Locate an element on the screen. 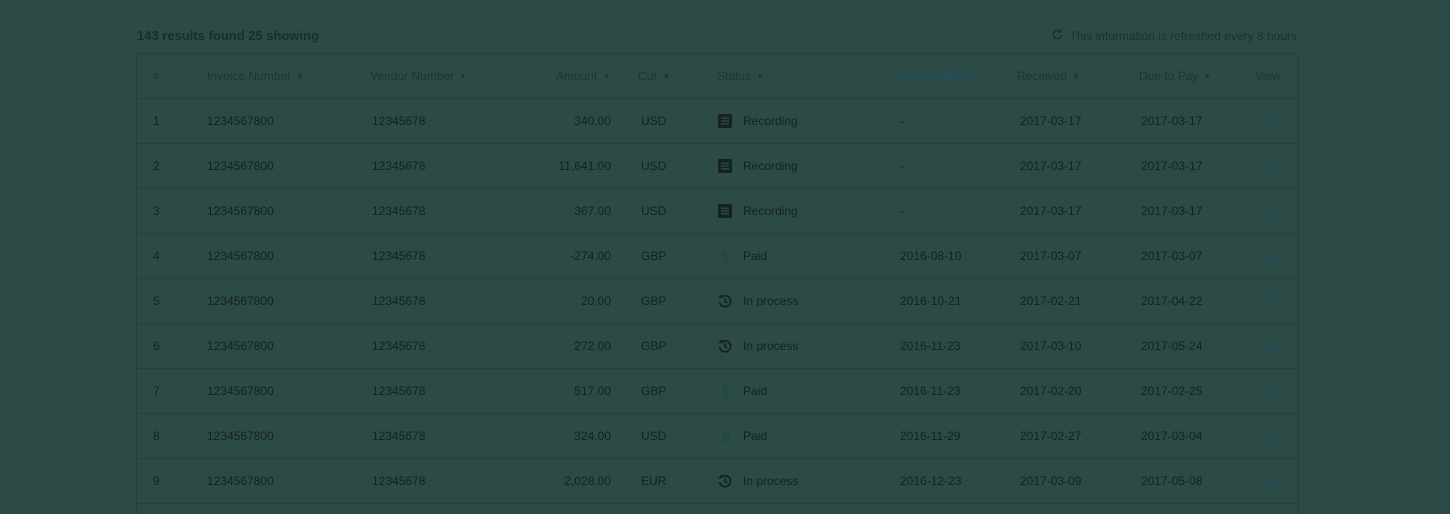 The width and height of the screenshot is (1450, 514). invoice-date: 2016-08-10 is located at coordinates (931, 256).